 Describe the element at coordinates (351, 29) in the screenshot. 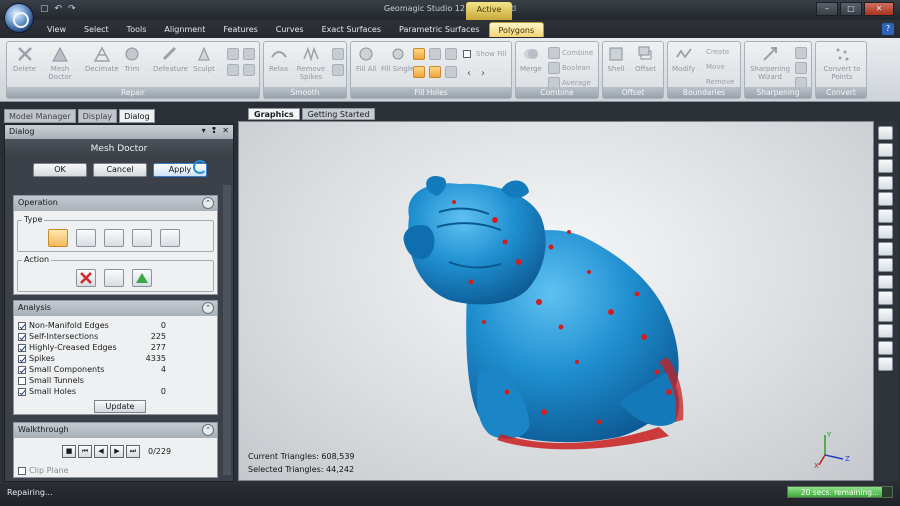

I see `tab-exact-surfaces: Exact Surfaces` at that location.